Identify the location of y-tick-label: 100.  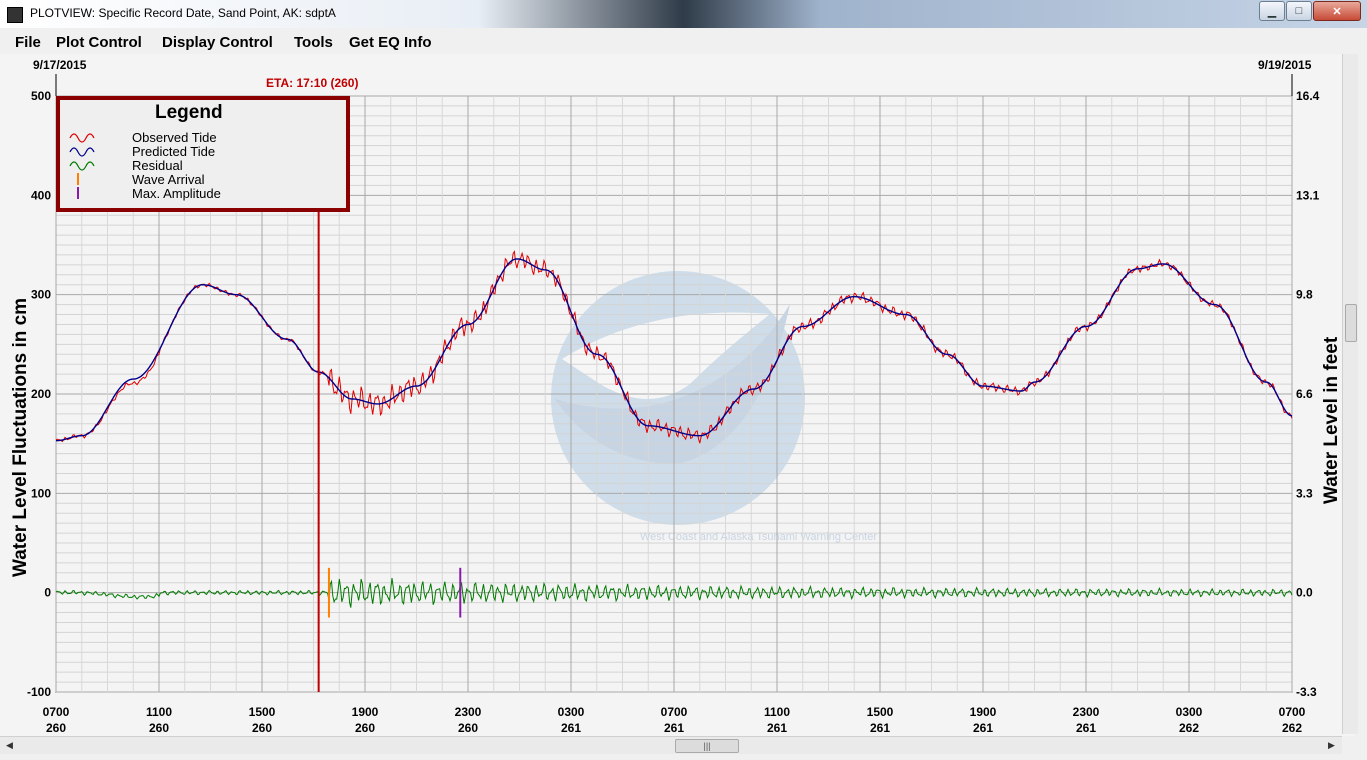
(41, 493).